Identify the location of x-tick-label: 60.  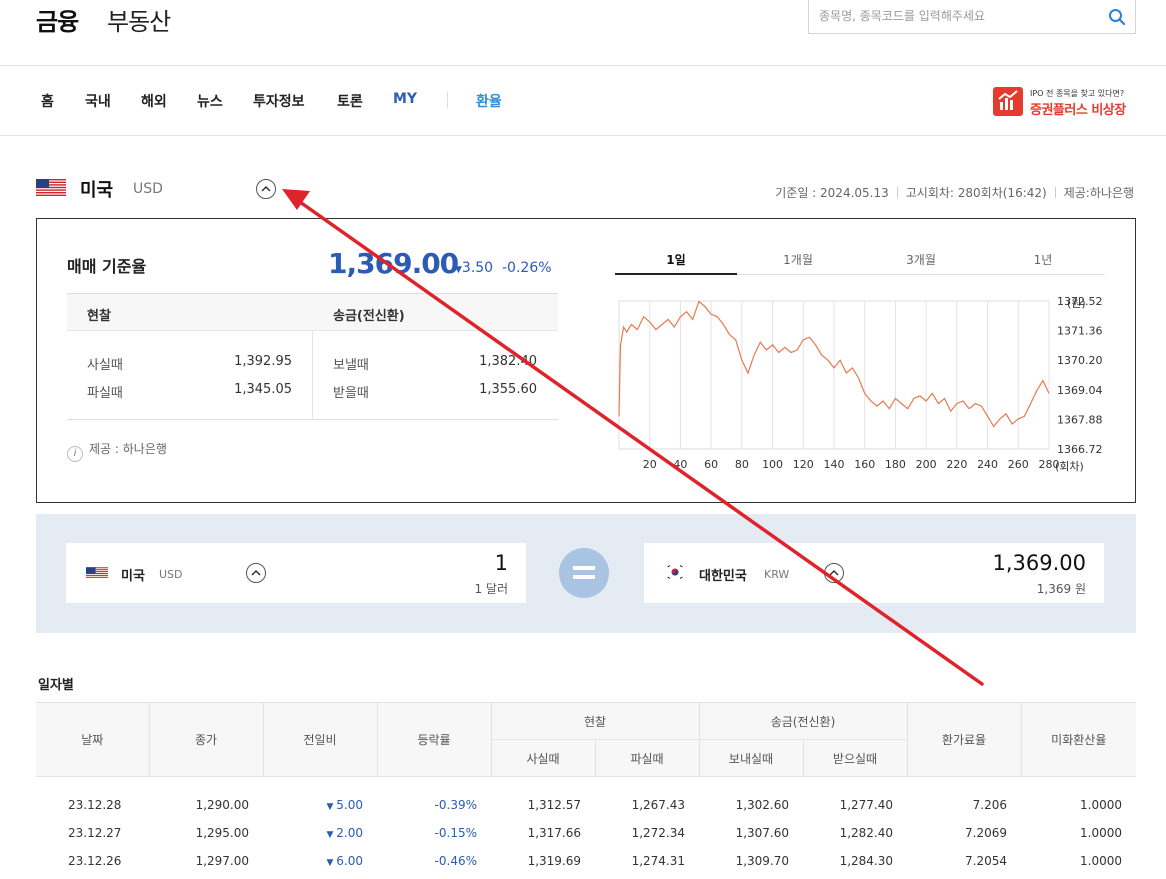
(711, 464).